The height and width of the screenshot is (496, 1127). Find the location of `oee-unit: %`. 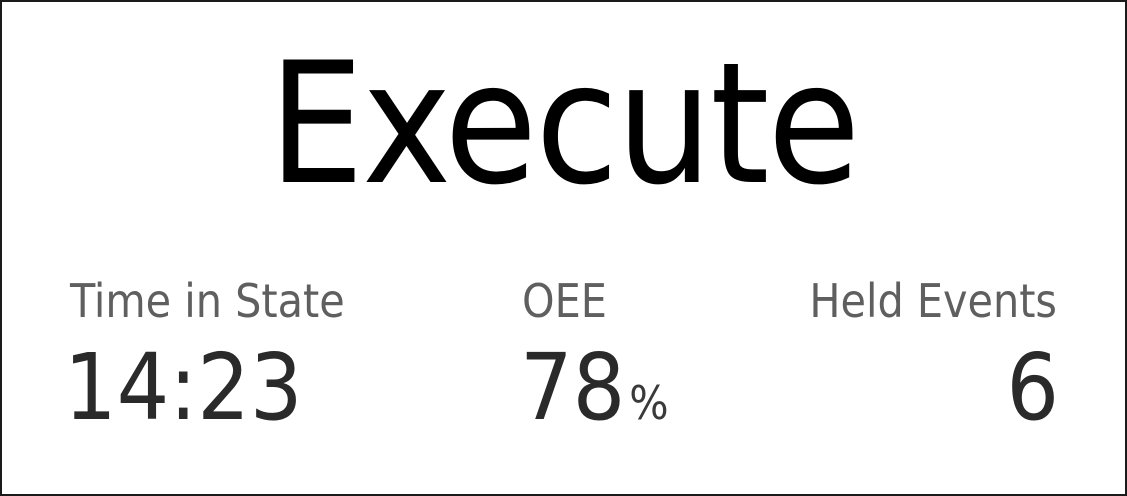

oee-unit: % is located at coordinates (649, 403).